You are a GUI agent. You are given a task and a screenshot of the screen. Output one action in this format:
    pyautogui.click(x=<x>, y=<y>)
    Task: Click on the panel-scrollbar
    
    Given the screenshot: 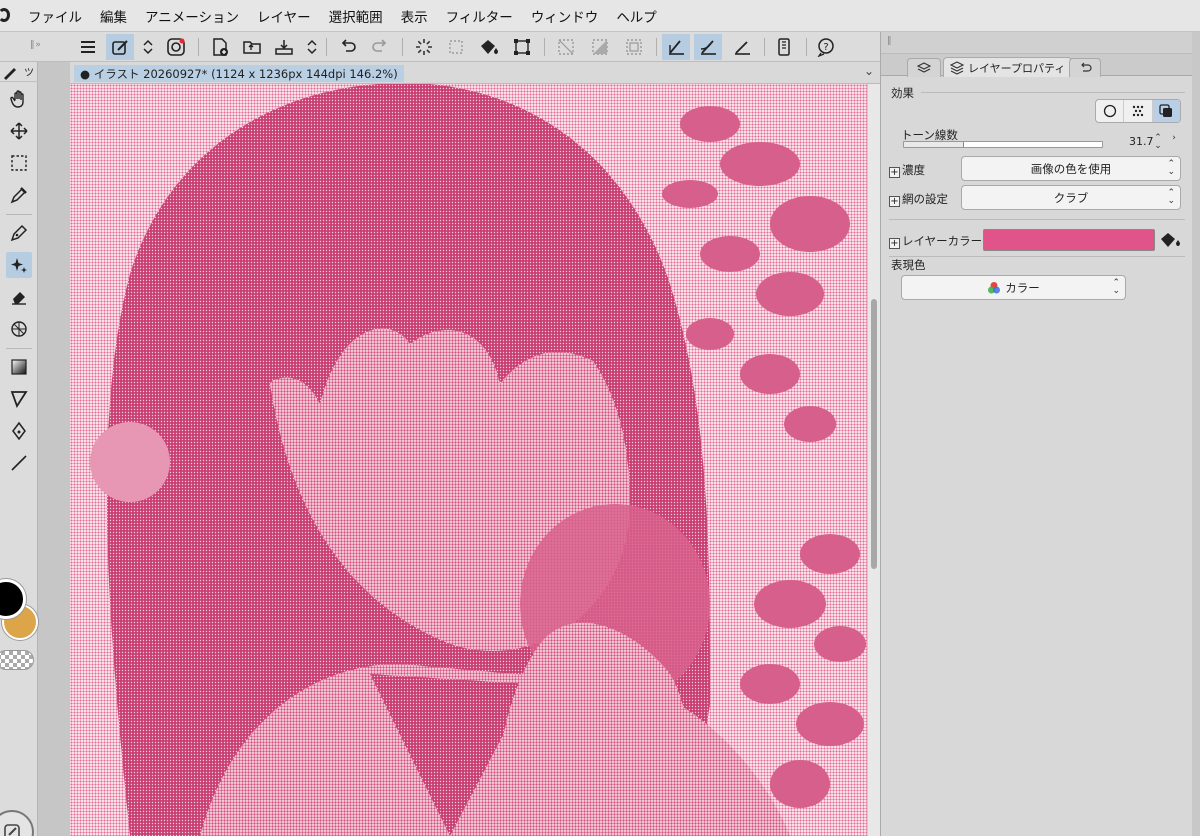 What is the action you would take?
    pyautogui.click(x=1196, y=434)
    